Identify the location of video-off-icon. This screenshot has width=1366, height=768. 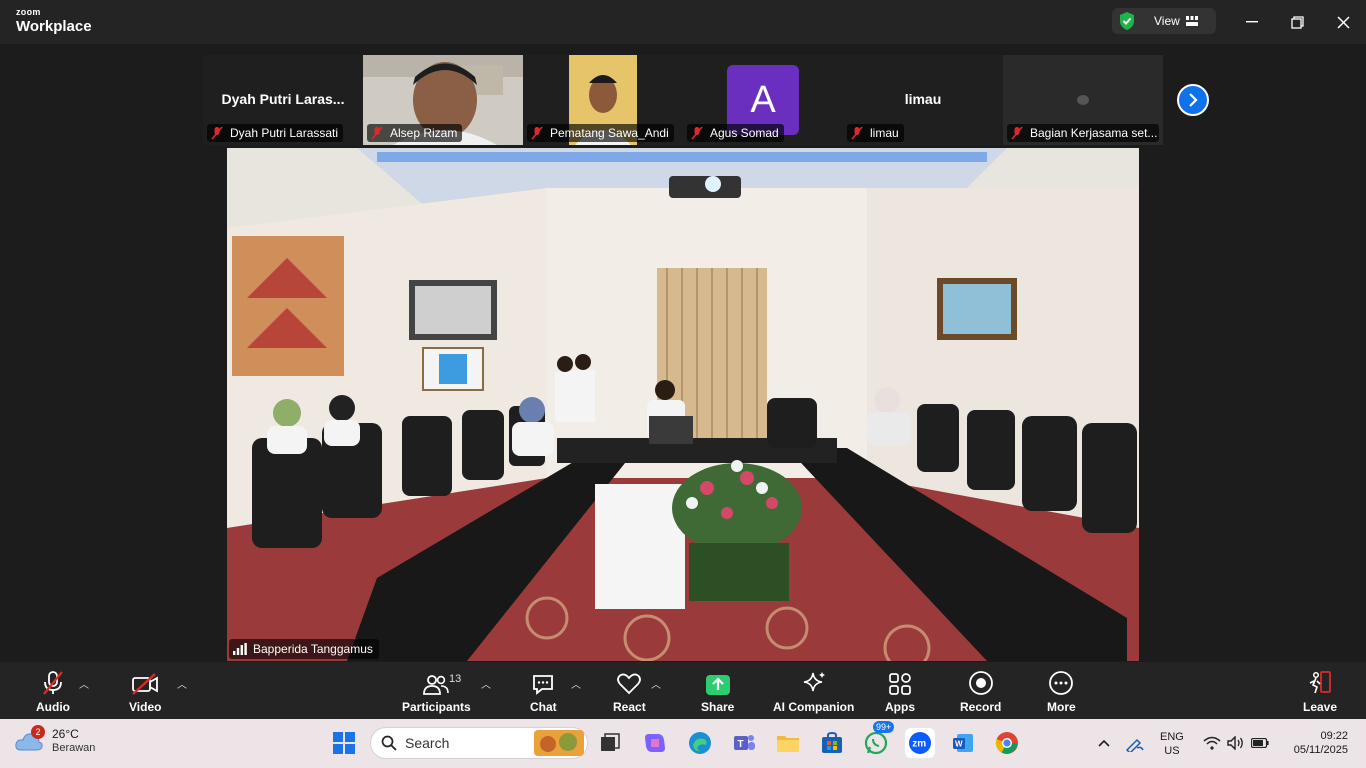
(145, 684).